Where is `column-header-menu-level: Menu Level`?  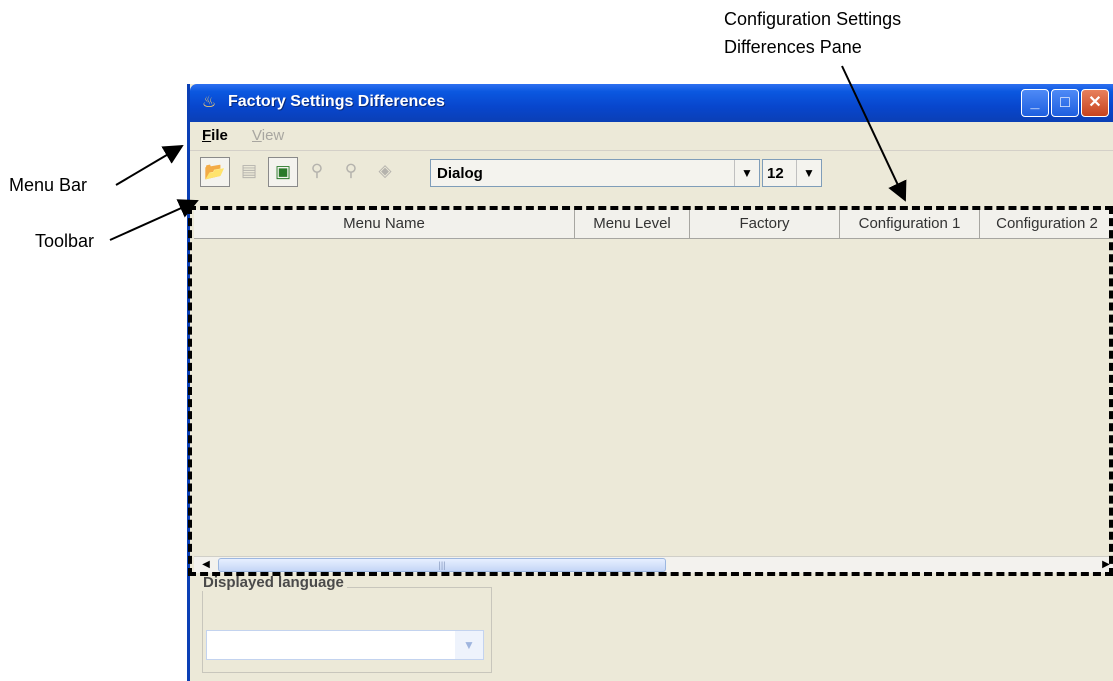
column-header-menu-level: Menu Level is located at coordinates (632, 224).